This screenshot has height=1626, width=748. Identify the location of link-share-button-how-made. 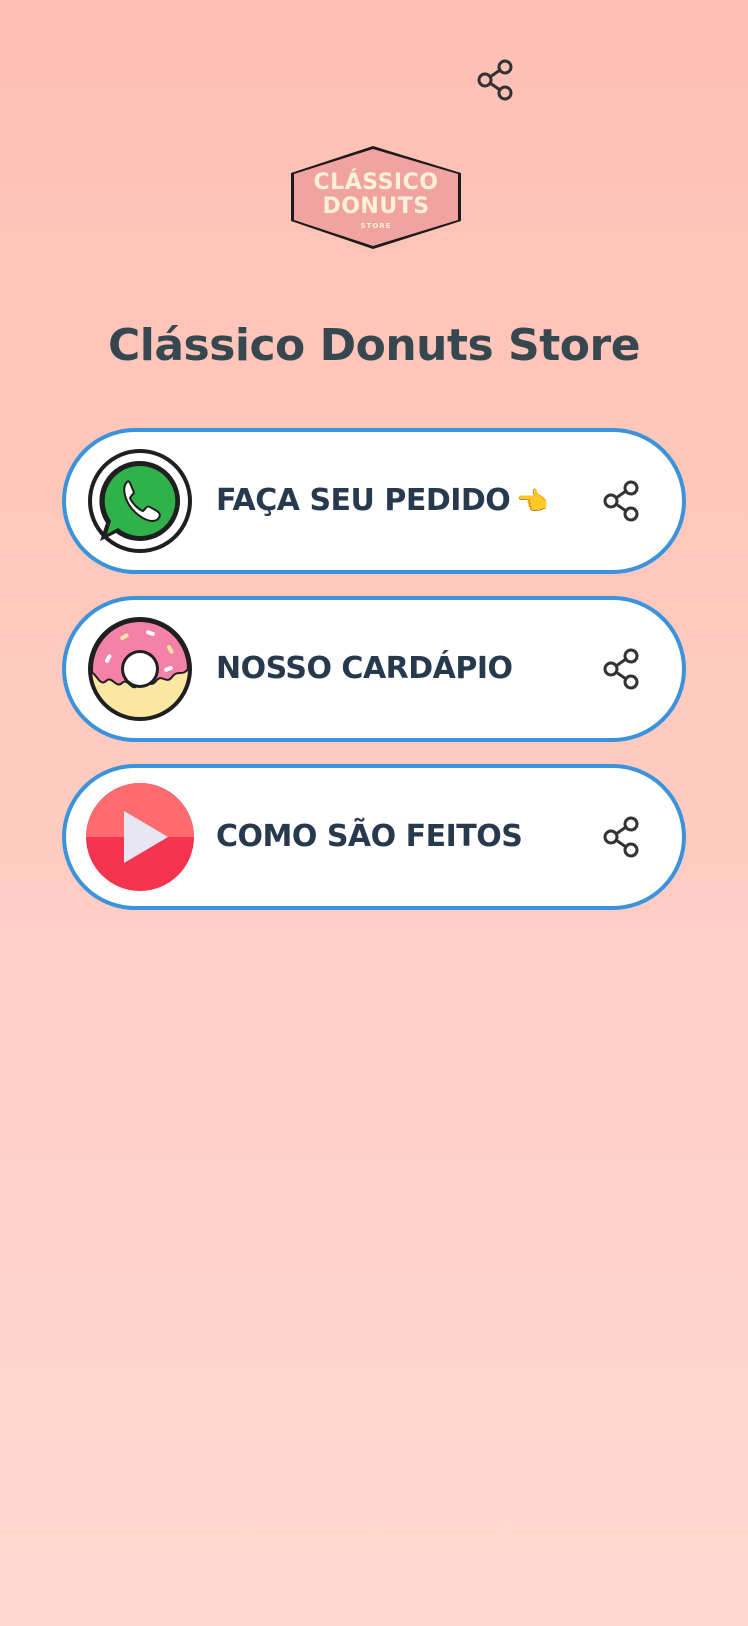
(622, 837).